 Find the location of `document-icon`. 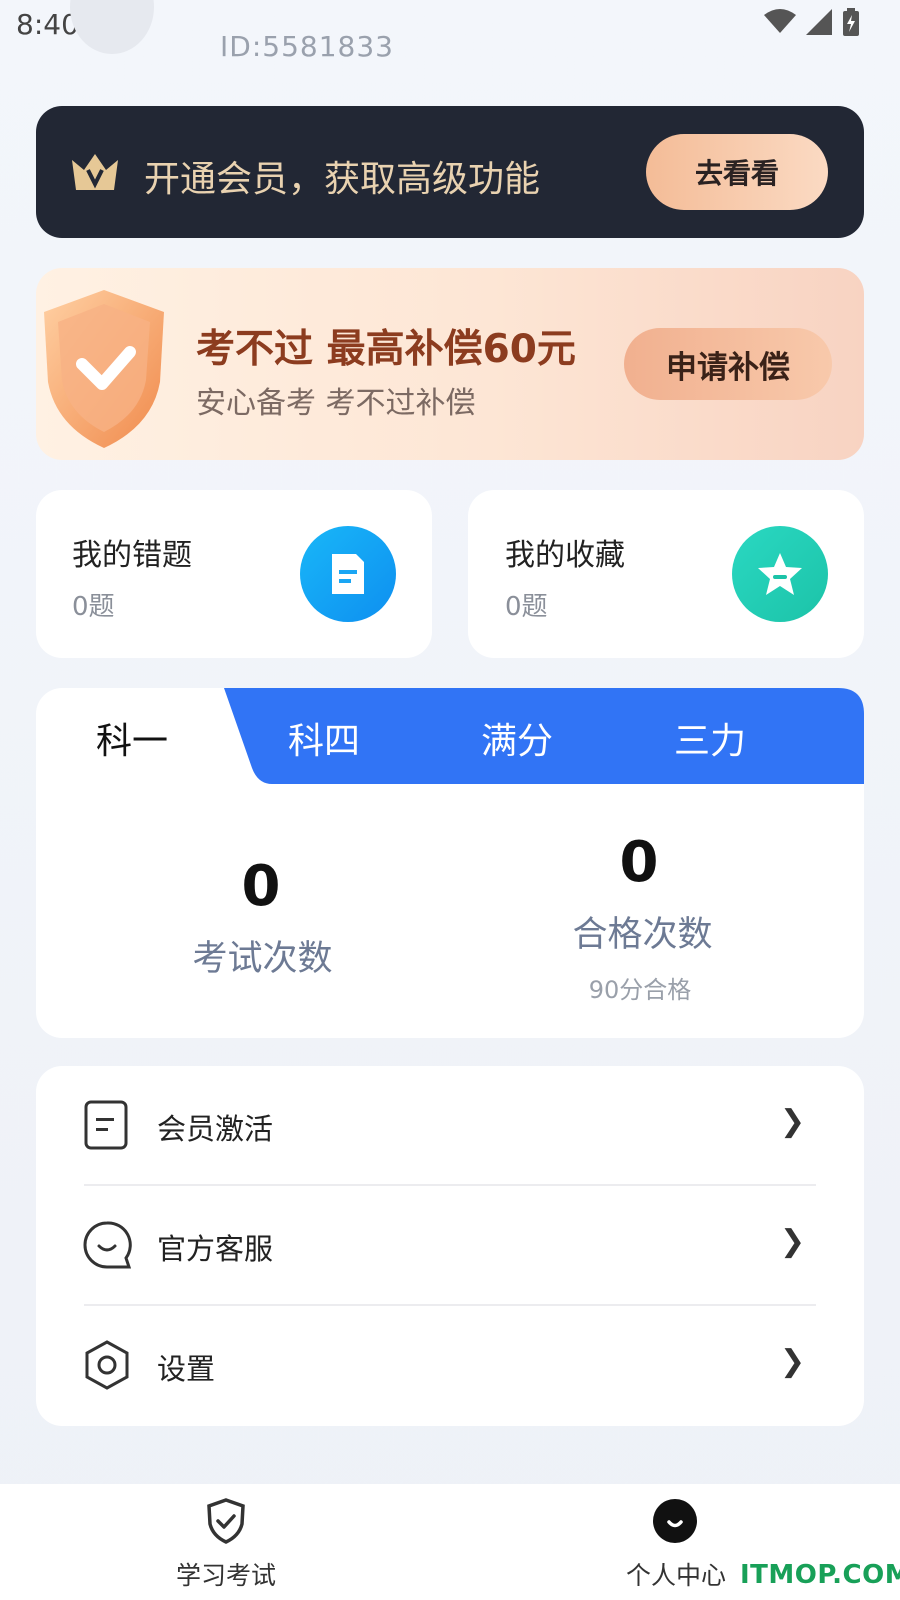

document-icon is located at coordinates (348, 574).